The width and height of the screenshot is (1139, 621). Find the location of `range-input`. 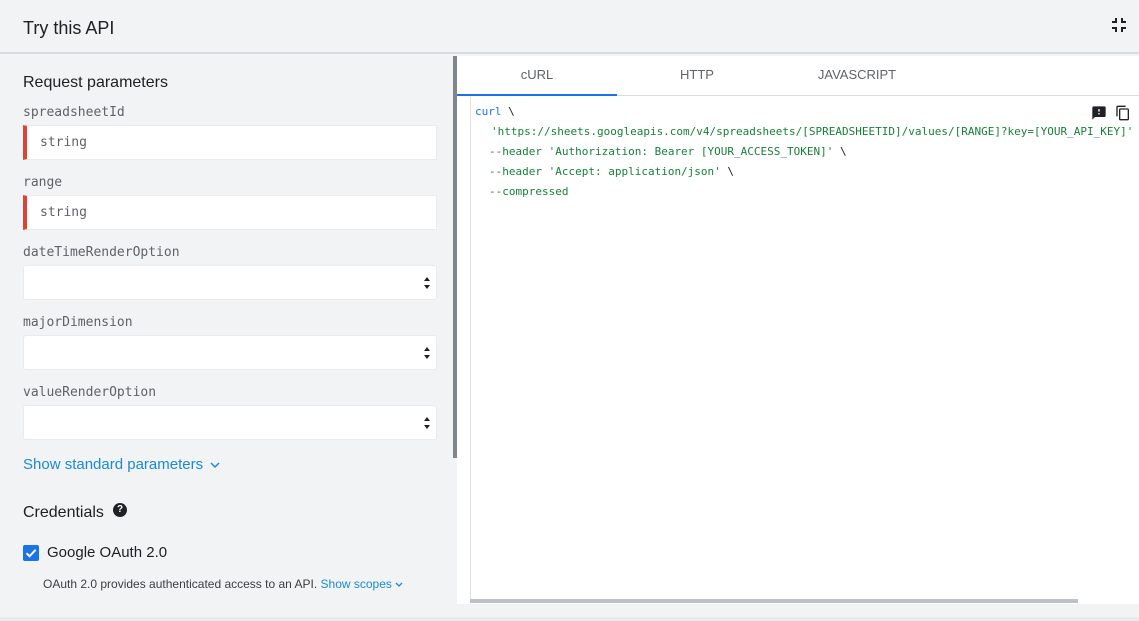

range-input is located at coordinates (230, 212).